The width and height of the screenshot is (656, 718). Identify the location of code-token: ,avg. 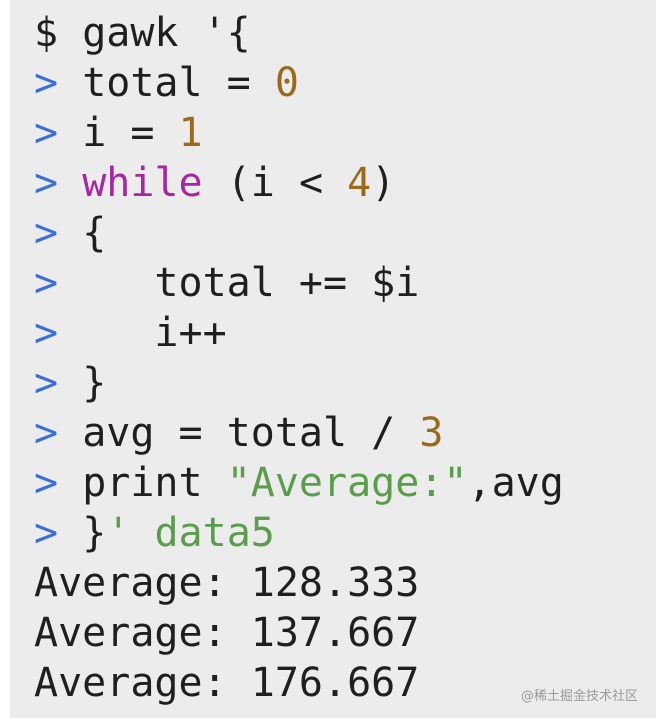
(515, 483).